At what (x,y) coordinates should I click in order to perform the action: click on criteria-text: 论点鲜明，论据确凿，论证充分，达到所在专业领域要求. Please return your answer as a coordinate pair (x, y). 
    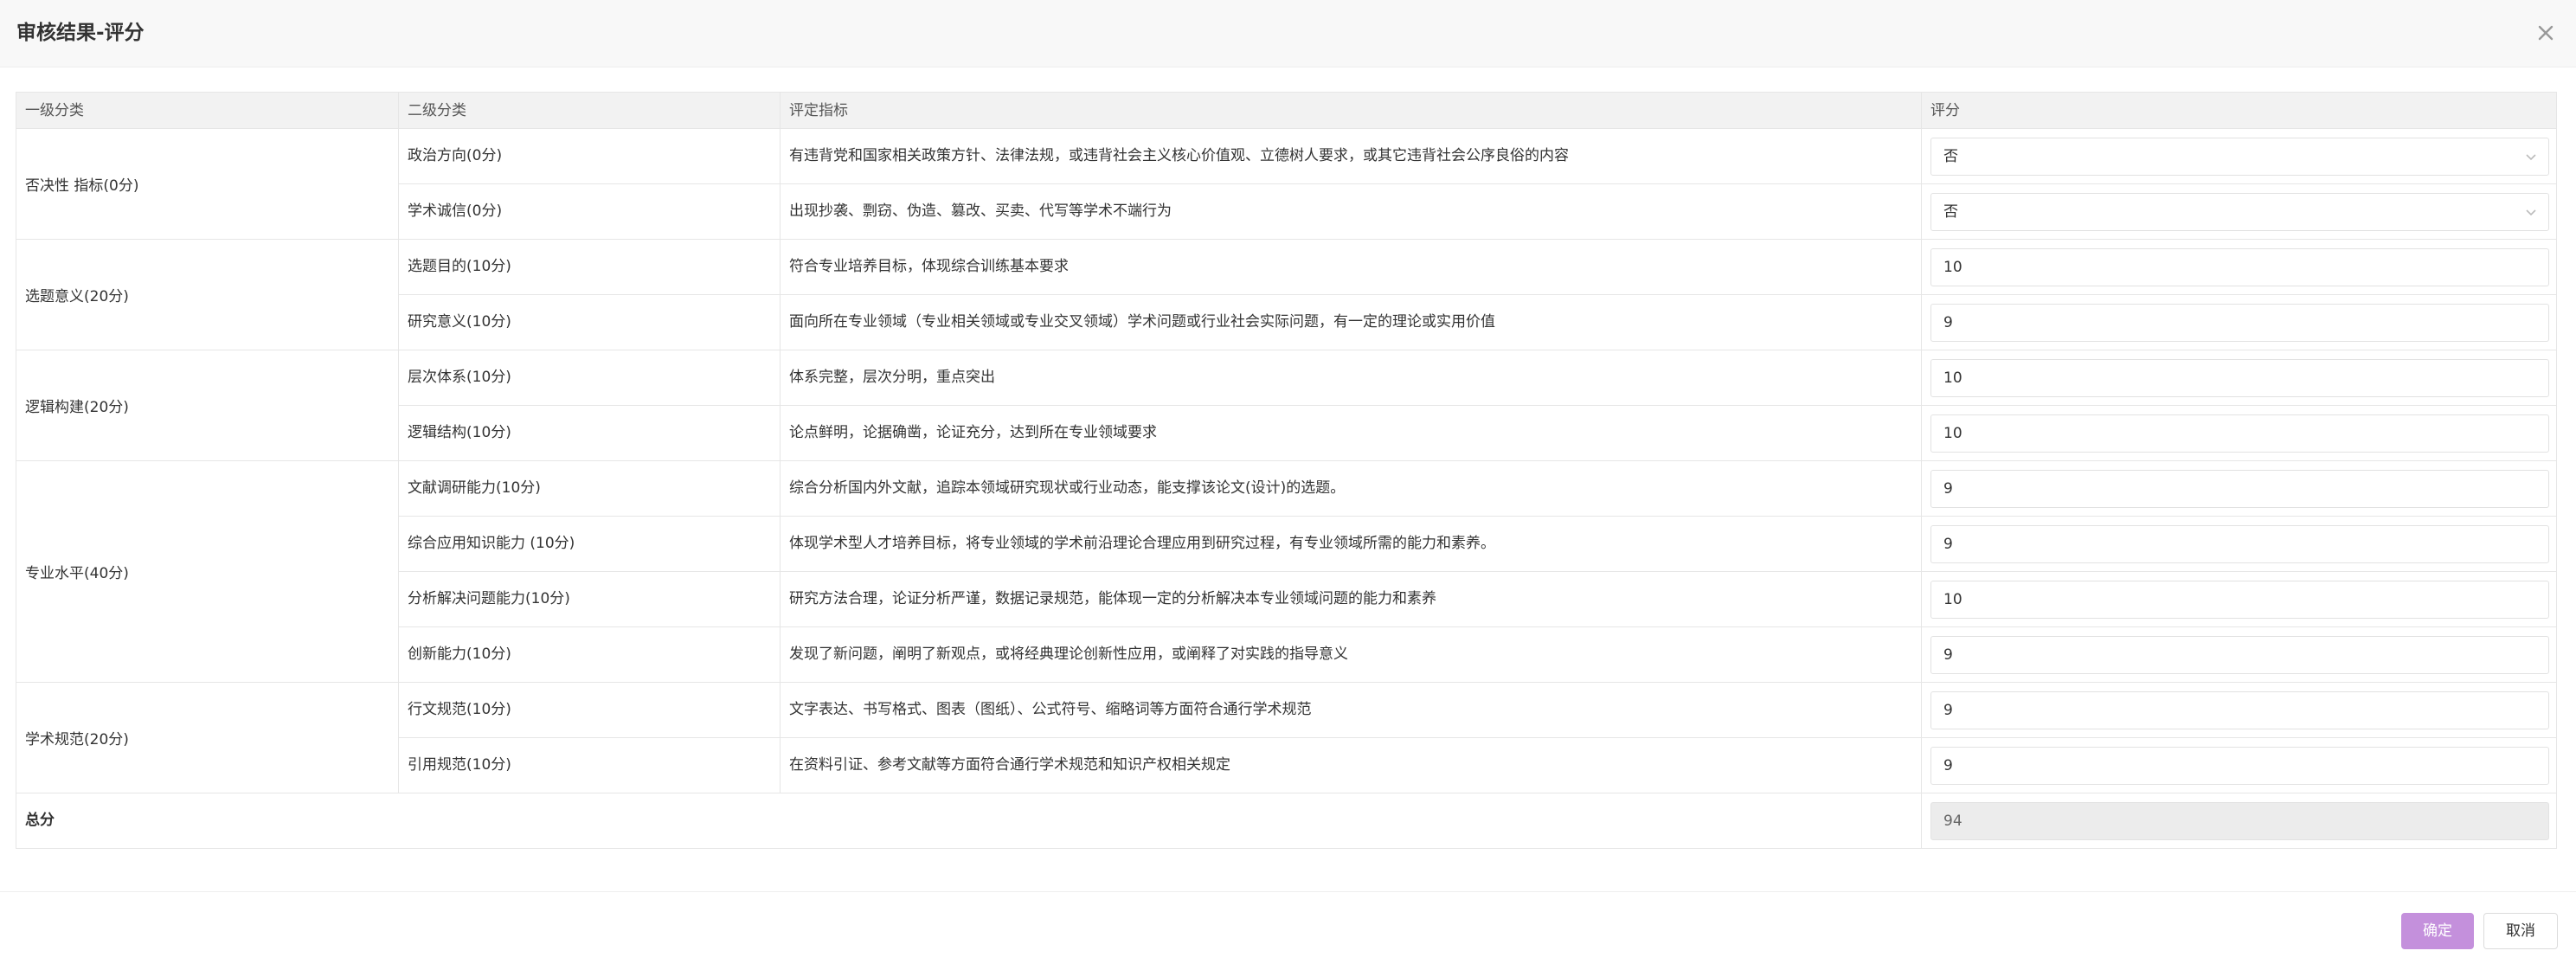
    Looking at the image, I should click on (1351, 433).